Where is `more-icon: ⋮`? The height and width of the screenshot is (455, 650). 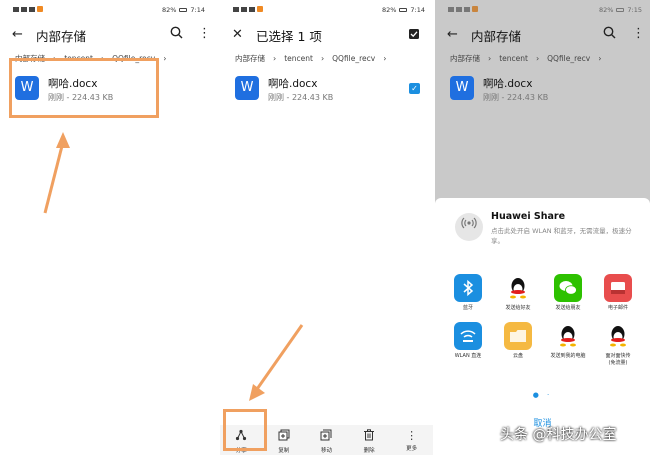
more-icon: ⋮ is located at coordinates (412, 435).